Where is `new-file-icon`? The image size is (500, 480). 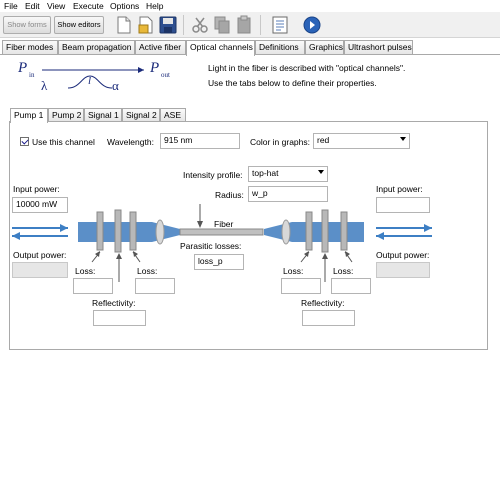 new-file-icon is located at coordinates (124, 25).